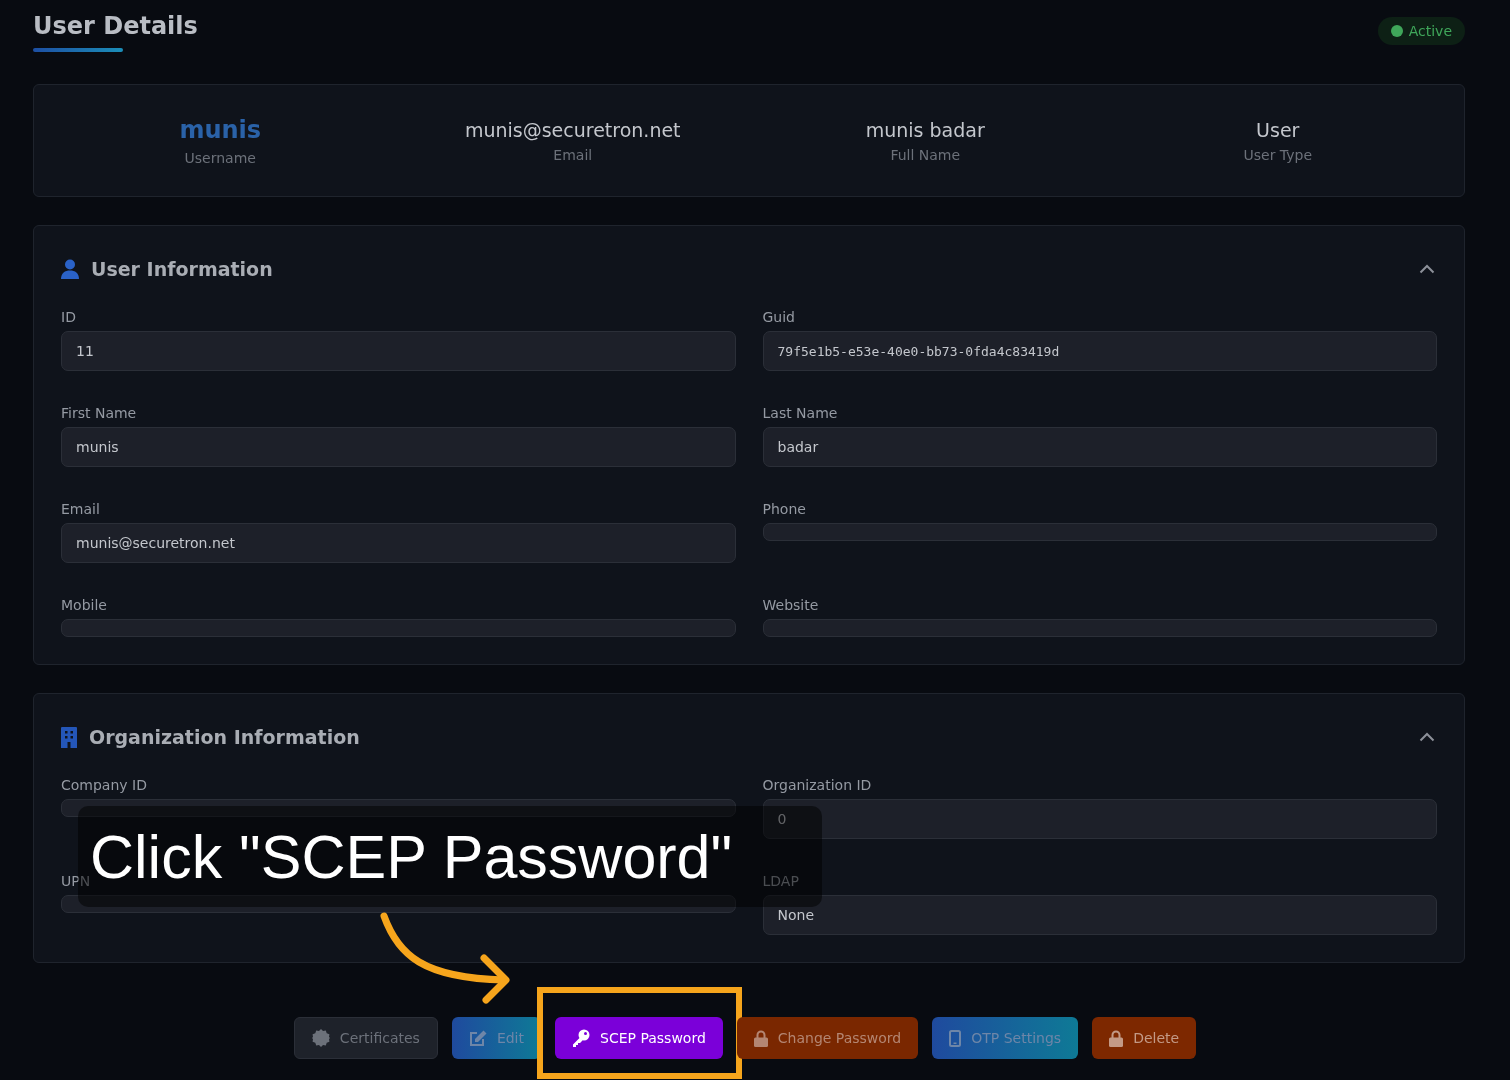  I want to click on summary-value: User, so click(1278, 129).